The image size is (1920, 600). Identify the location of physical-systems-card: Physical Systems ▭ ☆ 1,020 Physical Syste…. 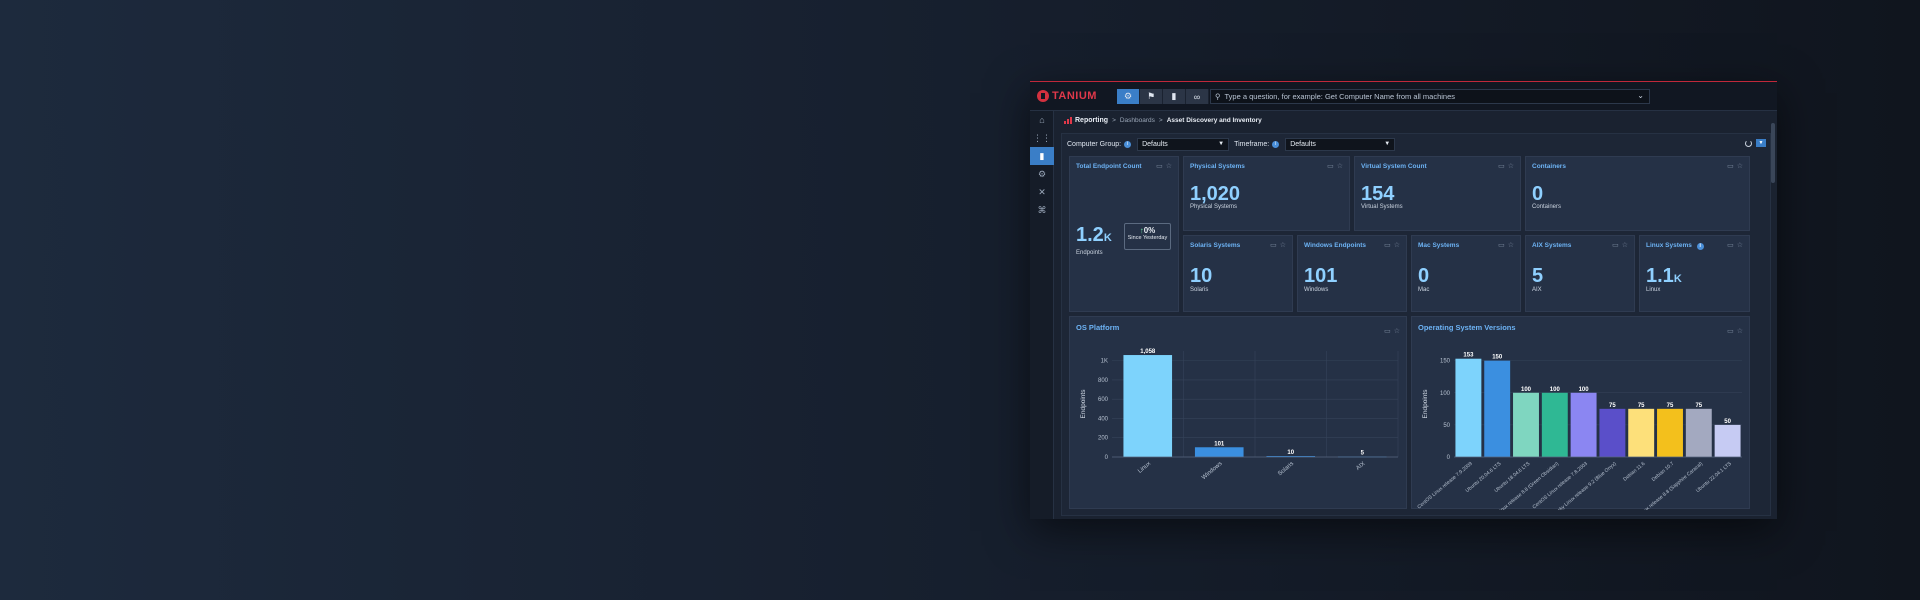
(1266, 193).